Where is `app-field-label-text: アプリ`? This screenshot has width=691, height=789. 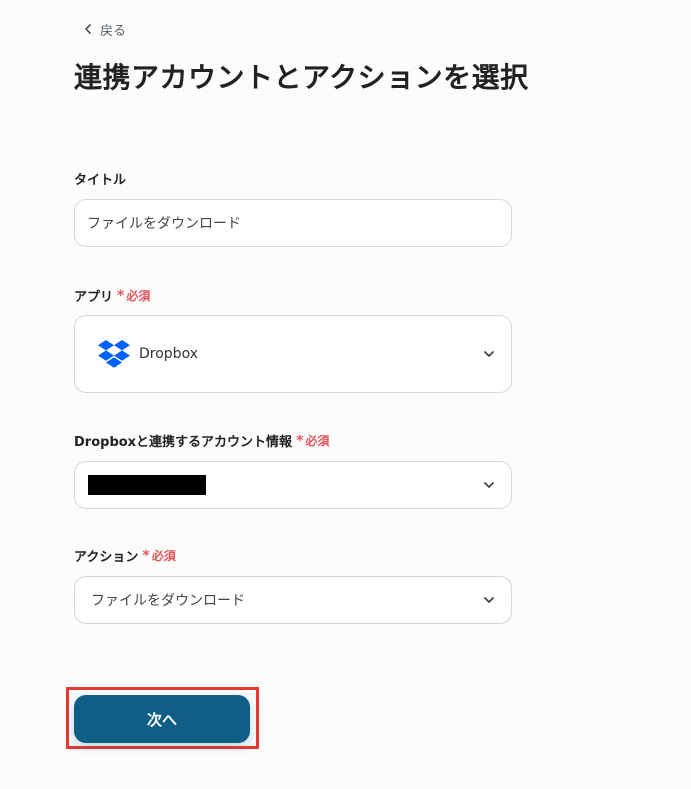 app-field-label-text: アプリ is located at coordinates (94, 297).